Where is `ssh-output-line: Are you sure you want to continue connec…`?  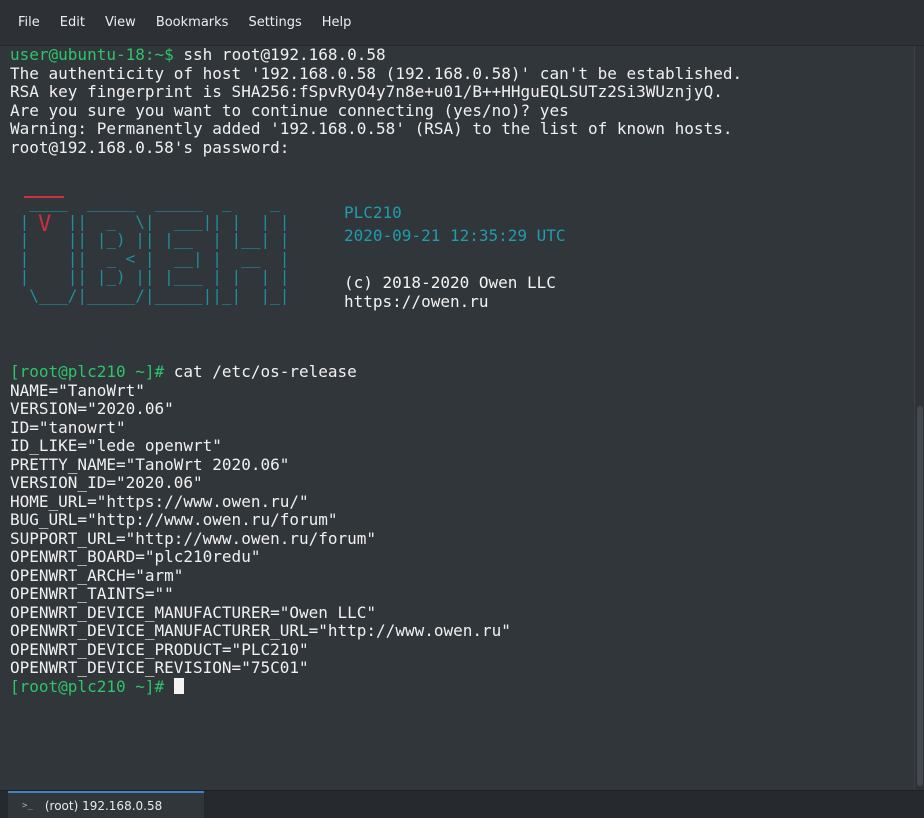
ssh-output-line: Are you sure you want to continue connec… is located at coordinates (289, 110).